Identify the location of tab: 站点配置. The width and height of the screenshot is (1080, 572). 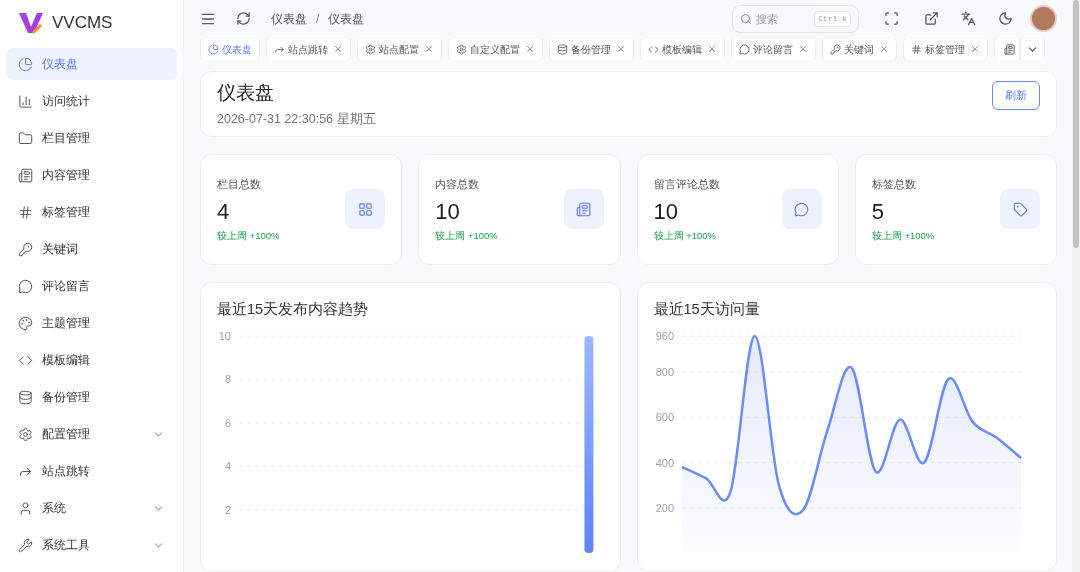
(399, 49).